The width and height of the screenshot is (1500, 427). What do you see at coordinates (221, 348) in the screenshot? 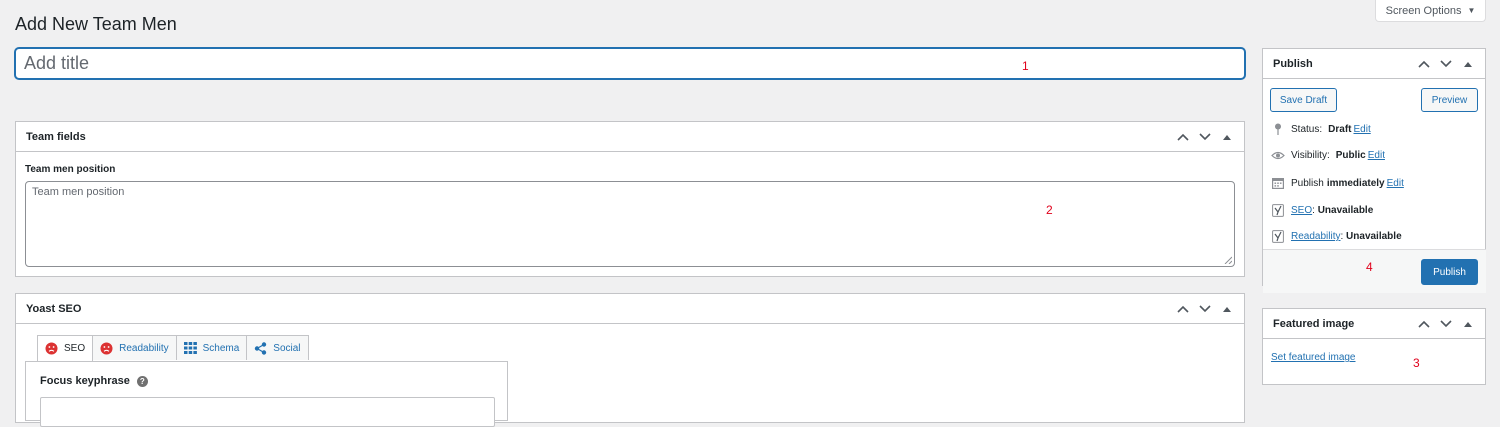
I see `tab-schema-label: Schema` at bounding box center [221, 348].